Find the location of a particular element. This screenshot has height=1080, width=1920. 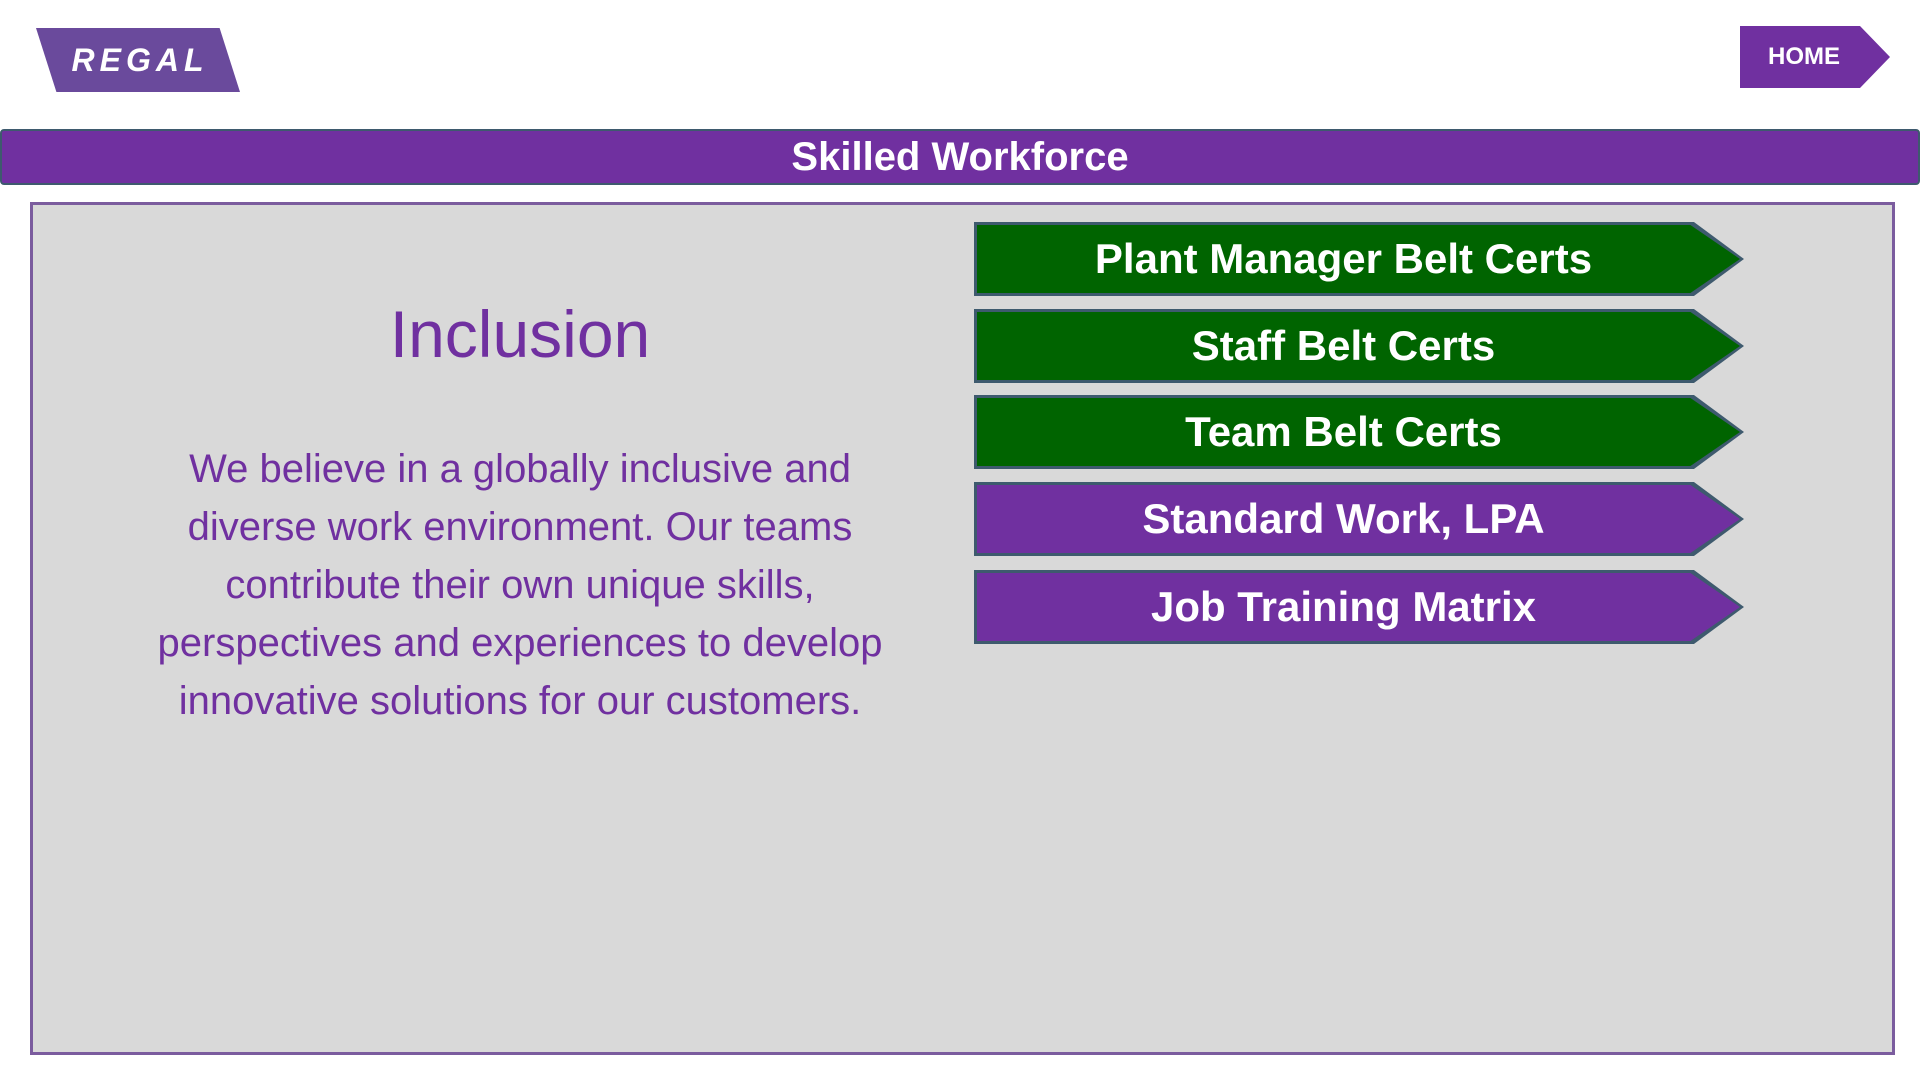

standard-work-lpa-button: Standard Work, LPA is located at coordinates (1359, 519).